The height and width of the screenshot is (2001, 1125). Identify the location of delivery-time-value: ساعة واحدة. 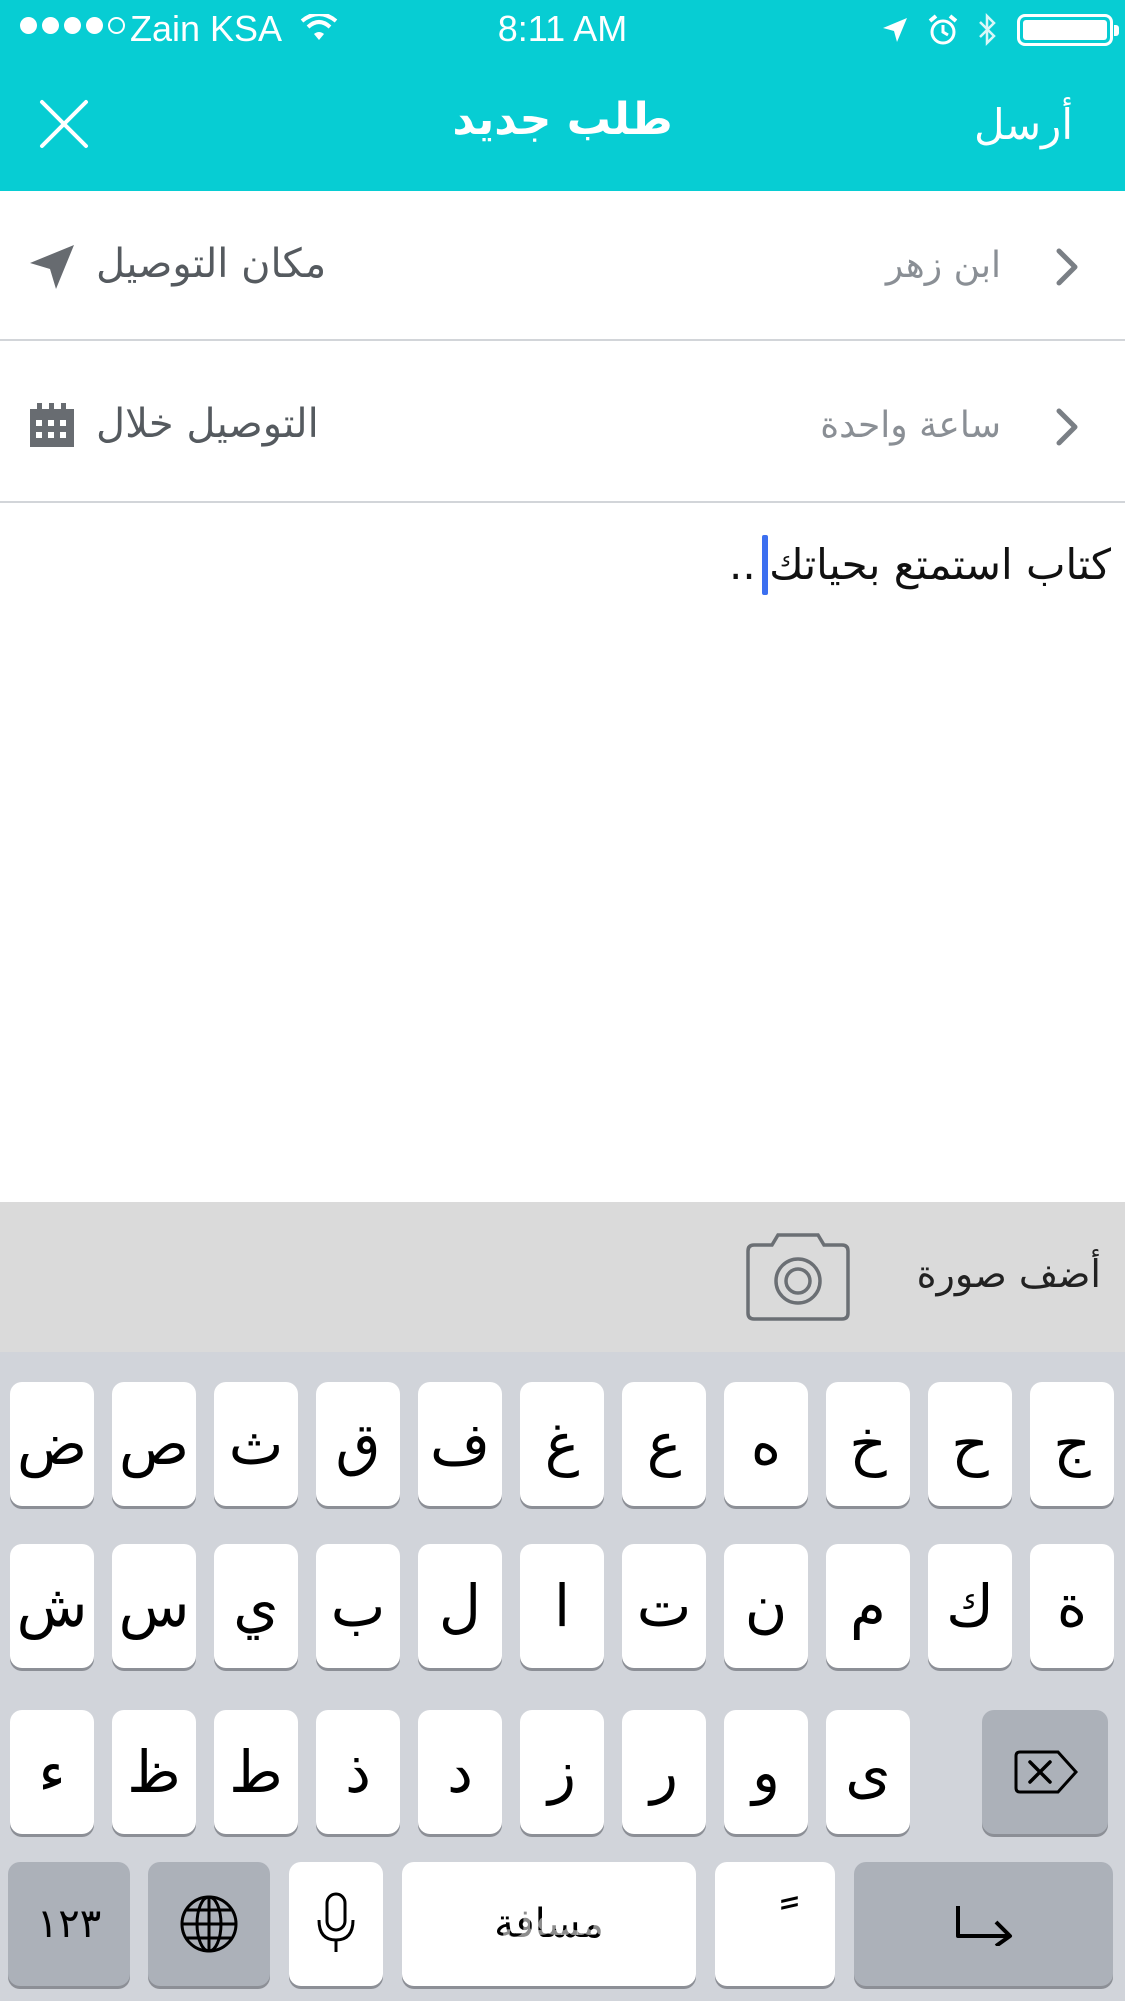
(910, 425).